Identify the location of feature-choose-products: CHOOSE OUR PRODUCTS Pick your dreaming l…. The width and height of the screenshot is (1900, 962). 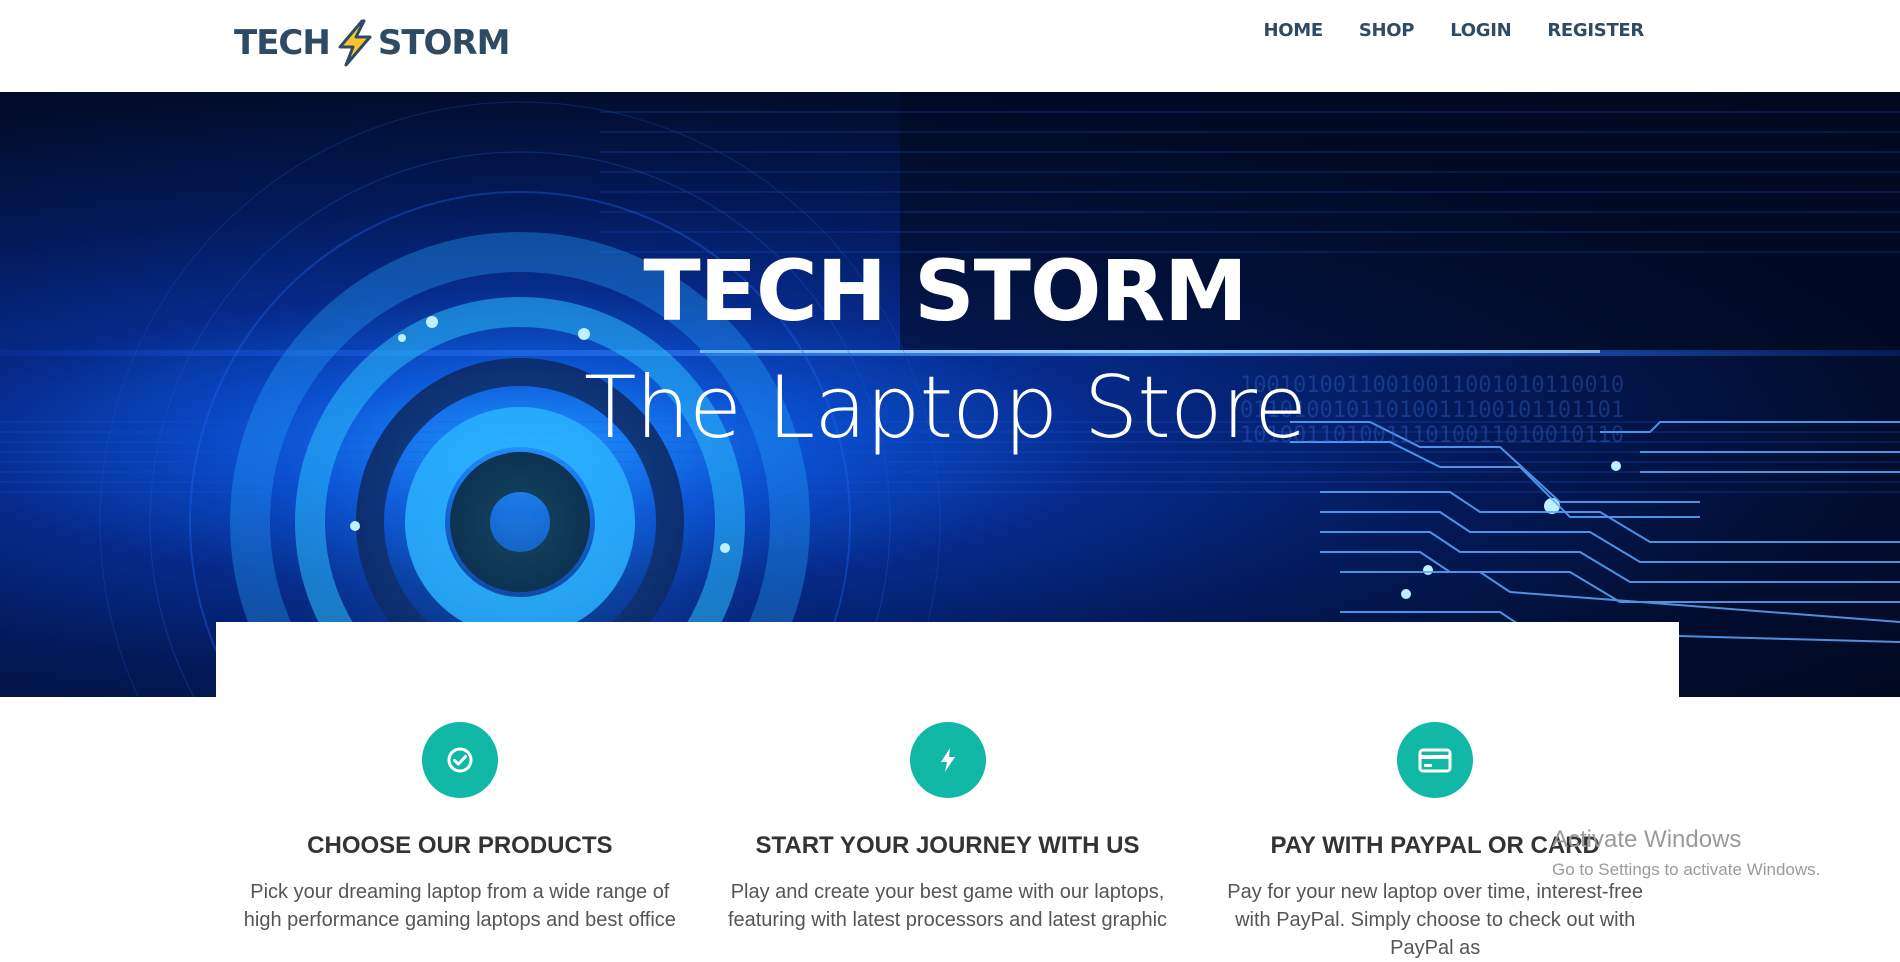
(460, 815).